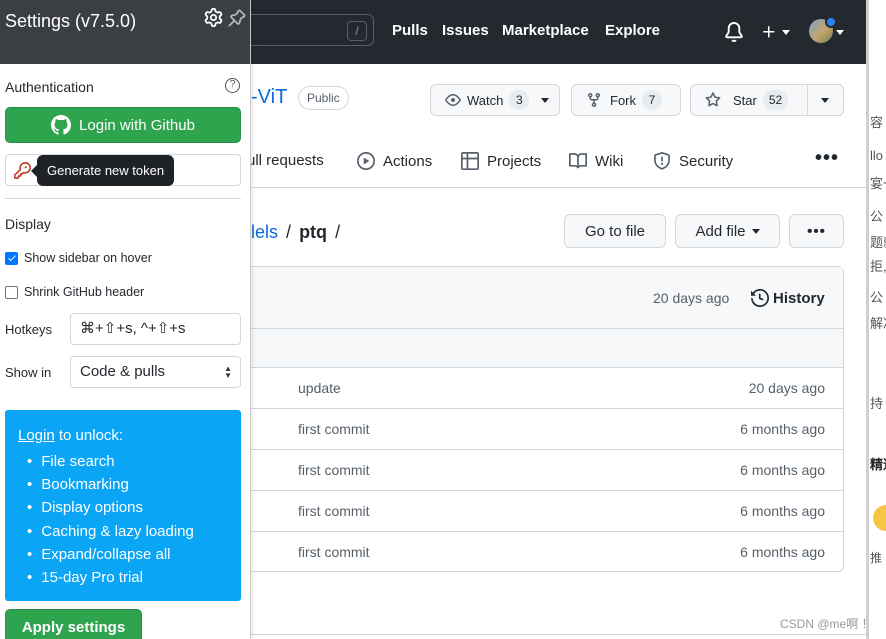 This screenshot has height=639, width=886. I want to click on watermark: CSDN @me啊 ！, so click(827, 624).